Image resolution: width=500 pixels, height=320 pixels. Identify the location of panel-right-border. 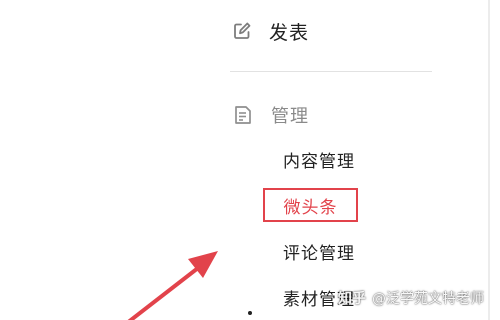
(489, 160).